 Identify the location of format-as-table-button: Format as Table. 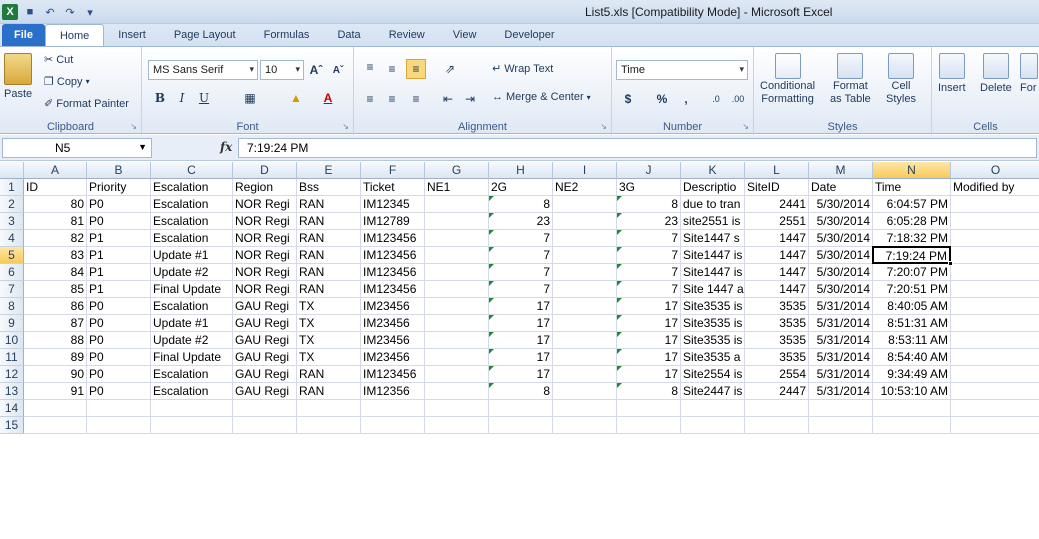
(850, 79).